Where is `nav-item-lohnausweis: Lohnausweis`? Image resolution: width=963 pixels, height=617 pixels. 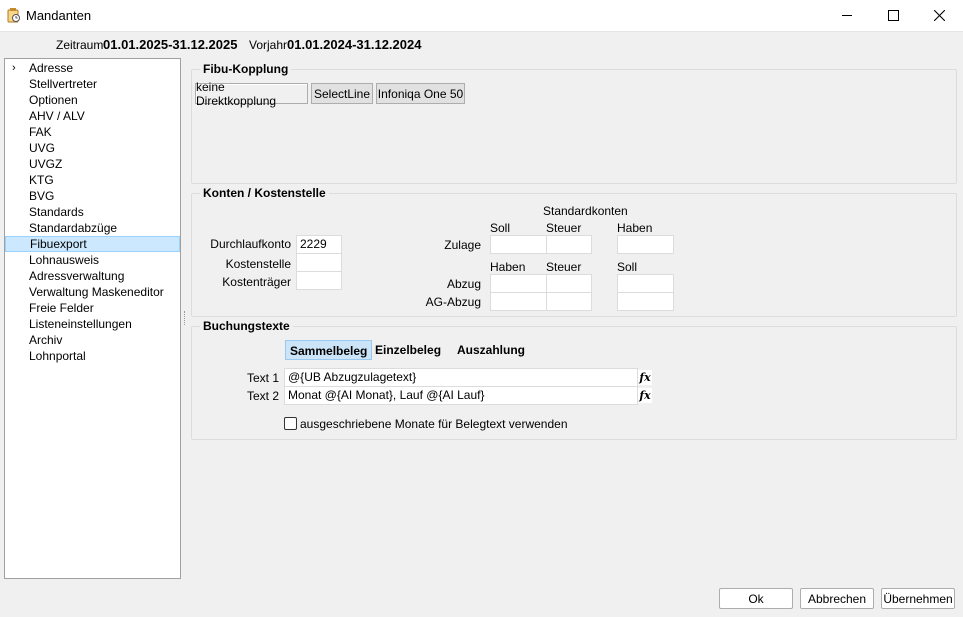
nav-item-lohnausweis: Lohnausweis is located at coordinates (64, 260).